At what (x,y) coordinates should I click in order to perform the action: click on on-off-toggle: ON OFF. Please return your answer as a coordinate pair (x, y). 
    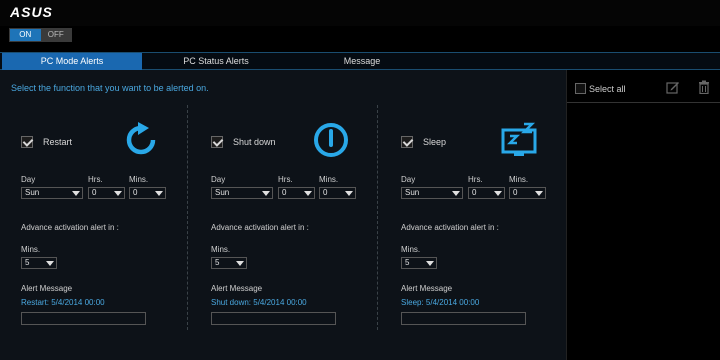
    Looking at the image, I should click on (40, 35).